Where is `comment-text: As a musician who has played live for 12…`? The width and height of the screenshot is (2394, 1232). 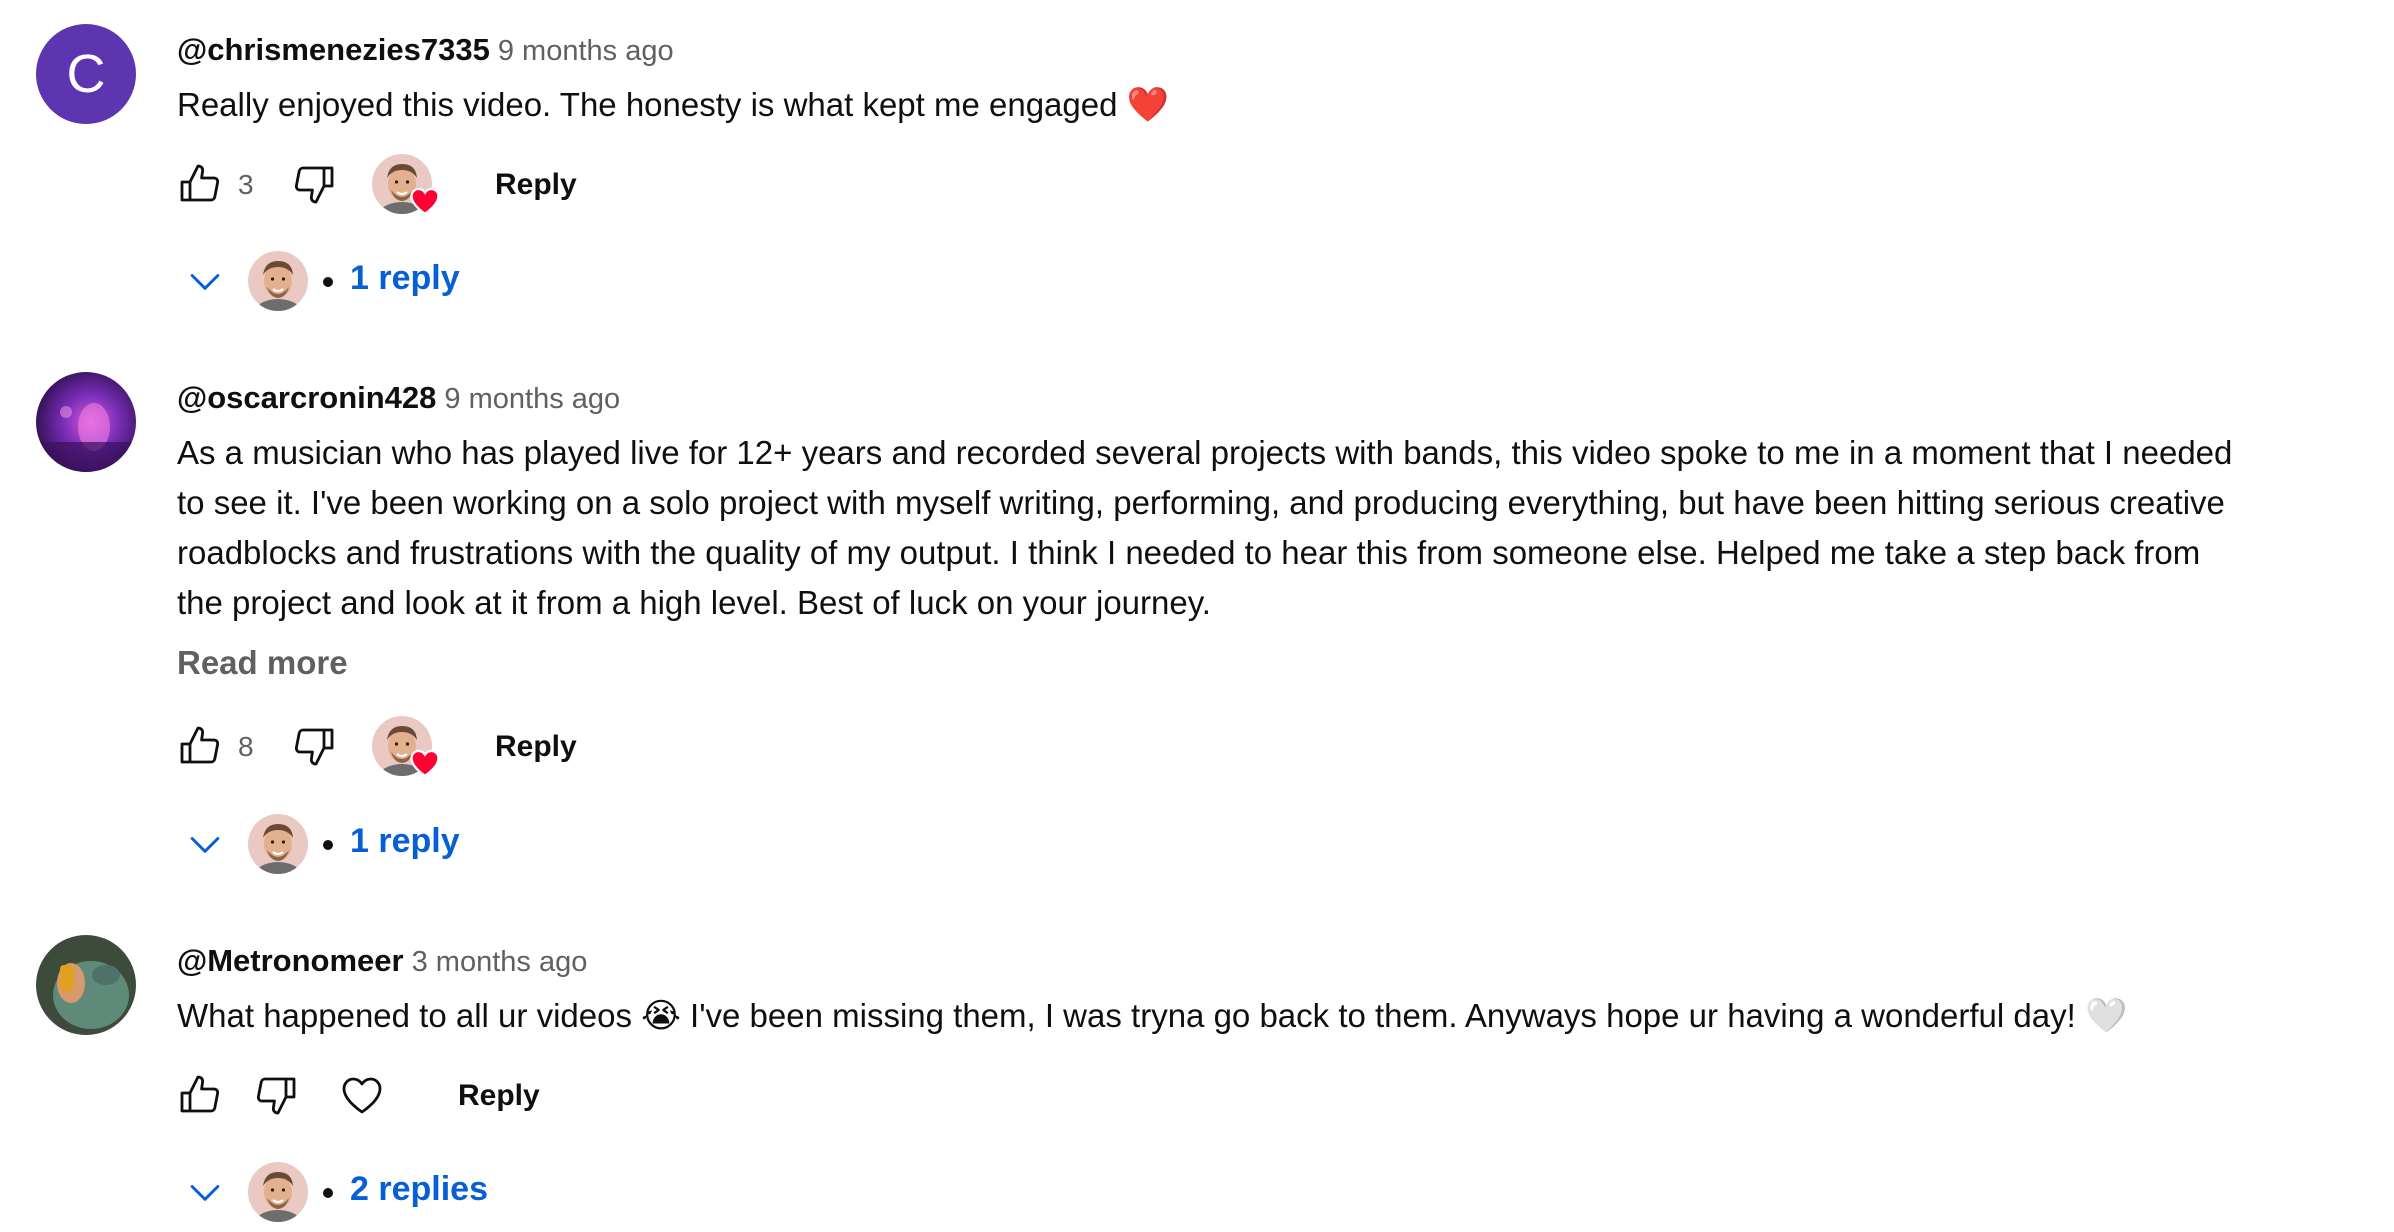
comment-text: As a musician who has played live for 12… is located at coordinates (1277, 528).